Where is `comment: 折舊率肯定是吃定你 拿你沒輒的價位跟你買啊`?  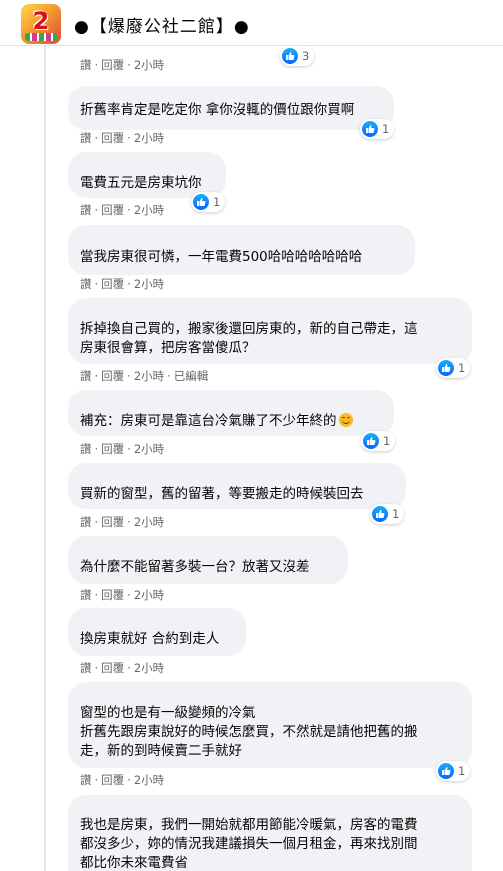
comment: 折舊率肯定是吃定你 拿你沒輒的價位跟你買啊 is located at coordinates (231, 108).